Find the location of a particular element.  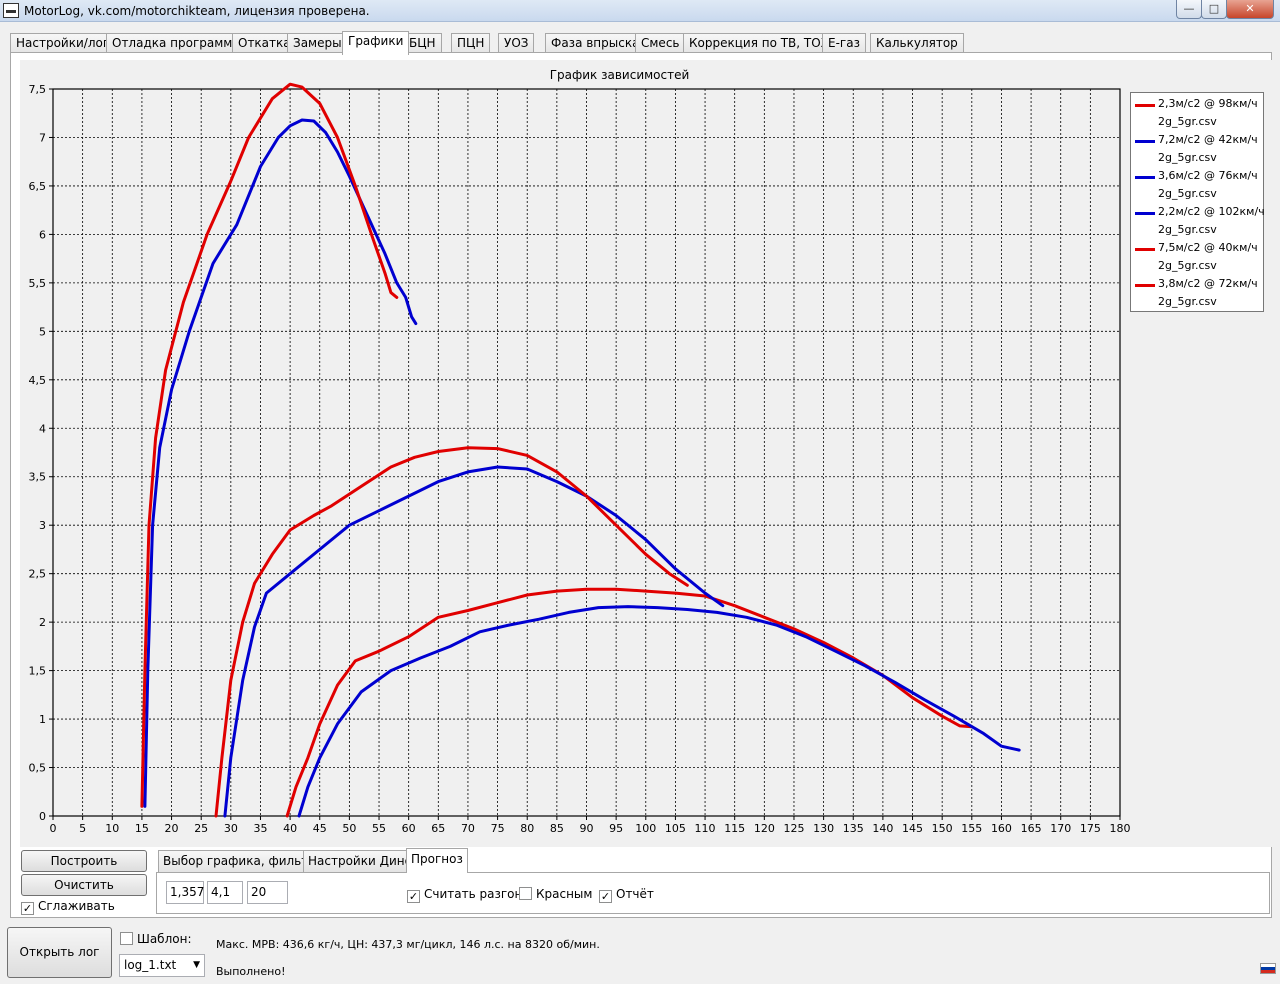

x-tick-label: 30 is located at coordinates (231, 828).